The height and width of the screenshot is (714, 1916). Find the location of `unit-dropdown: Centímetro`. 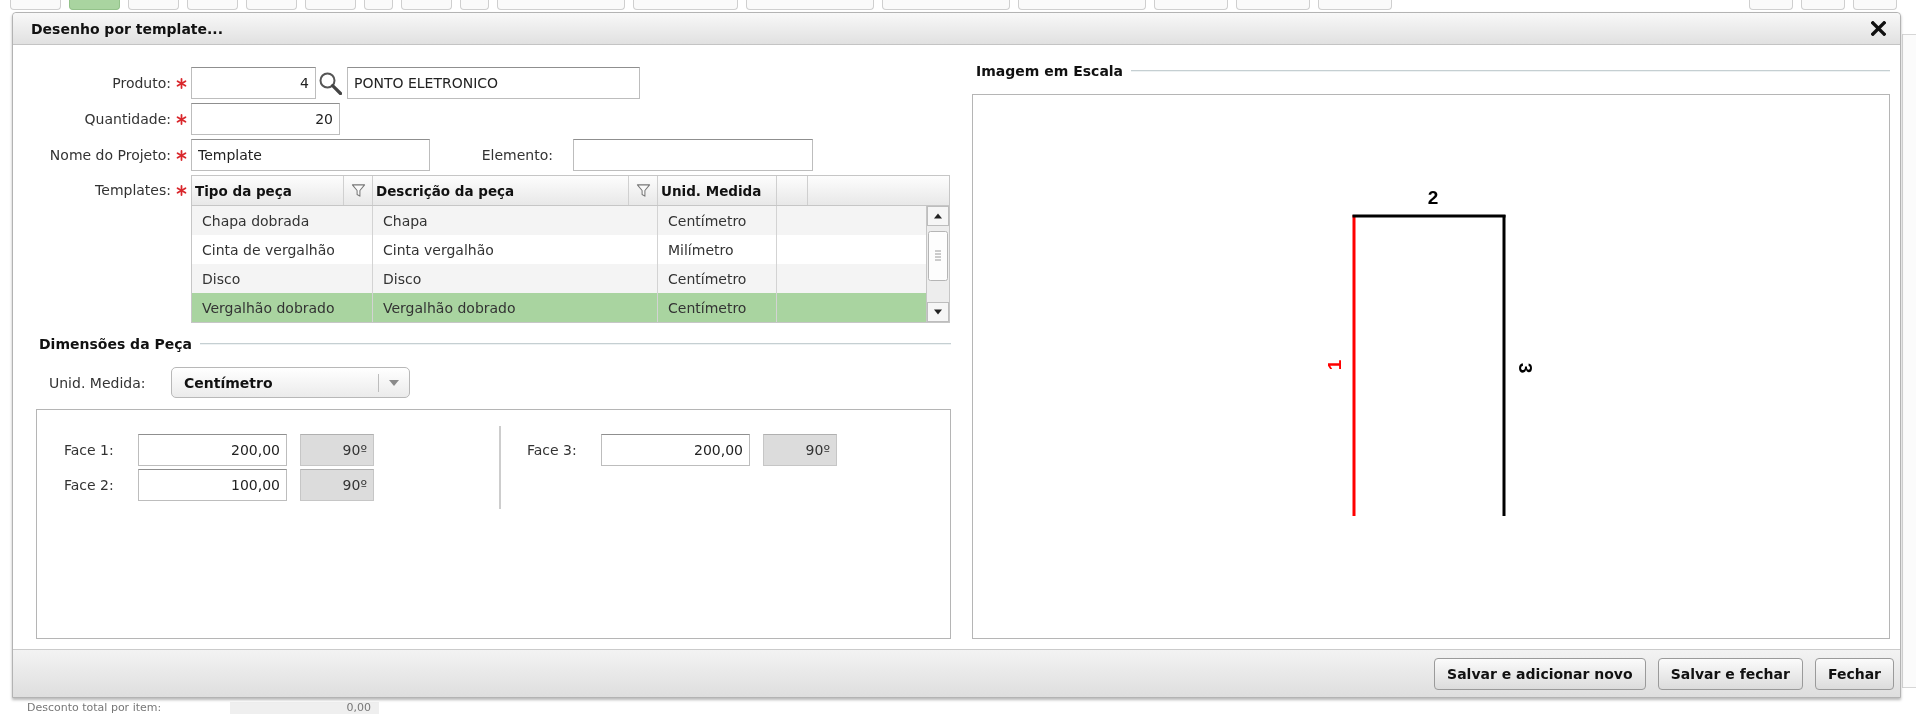

unit-dropdown: Centímetro is located at coordinates (290, 382).